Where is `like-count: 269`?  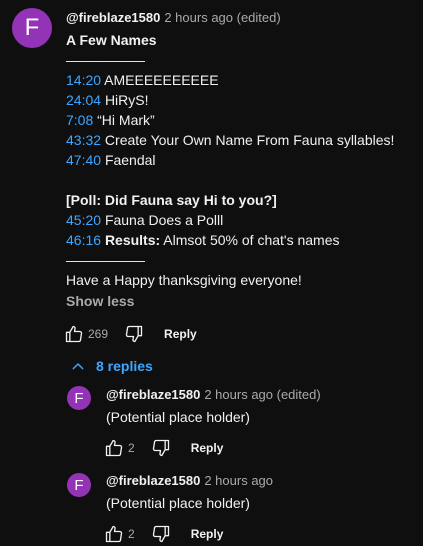
like-count: 269 is located at coordinates (98, 334).